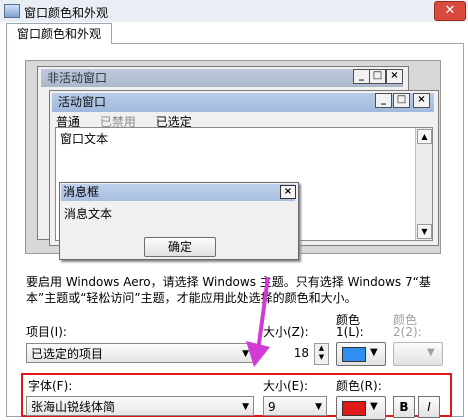 The width and height of the screenshot is (468, 420). What do you see at coordinates (178, 192) in the screenshot?
I see `message-box-title: 消息框` at bounding box center [178, 192].